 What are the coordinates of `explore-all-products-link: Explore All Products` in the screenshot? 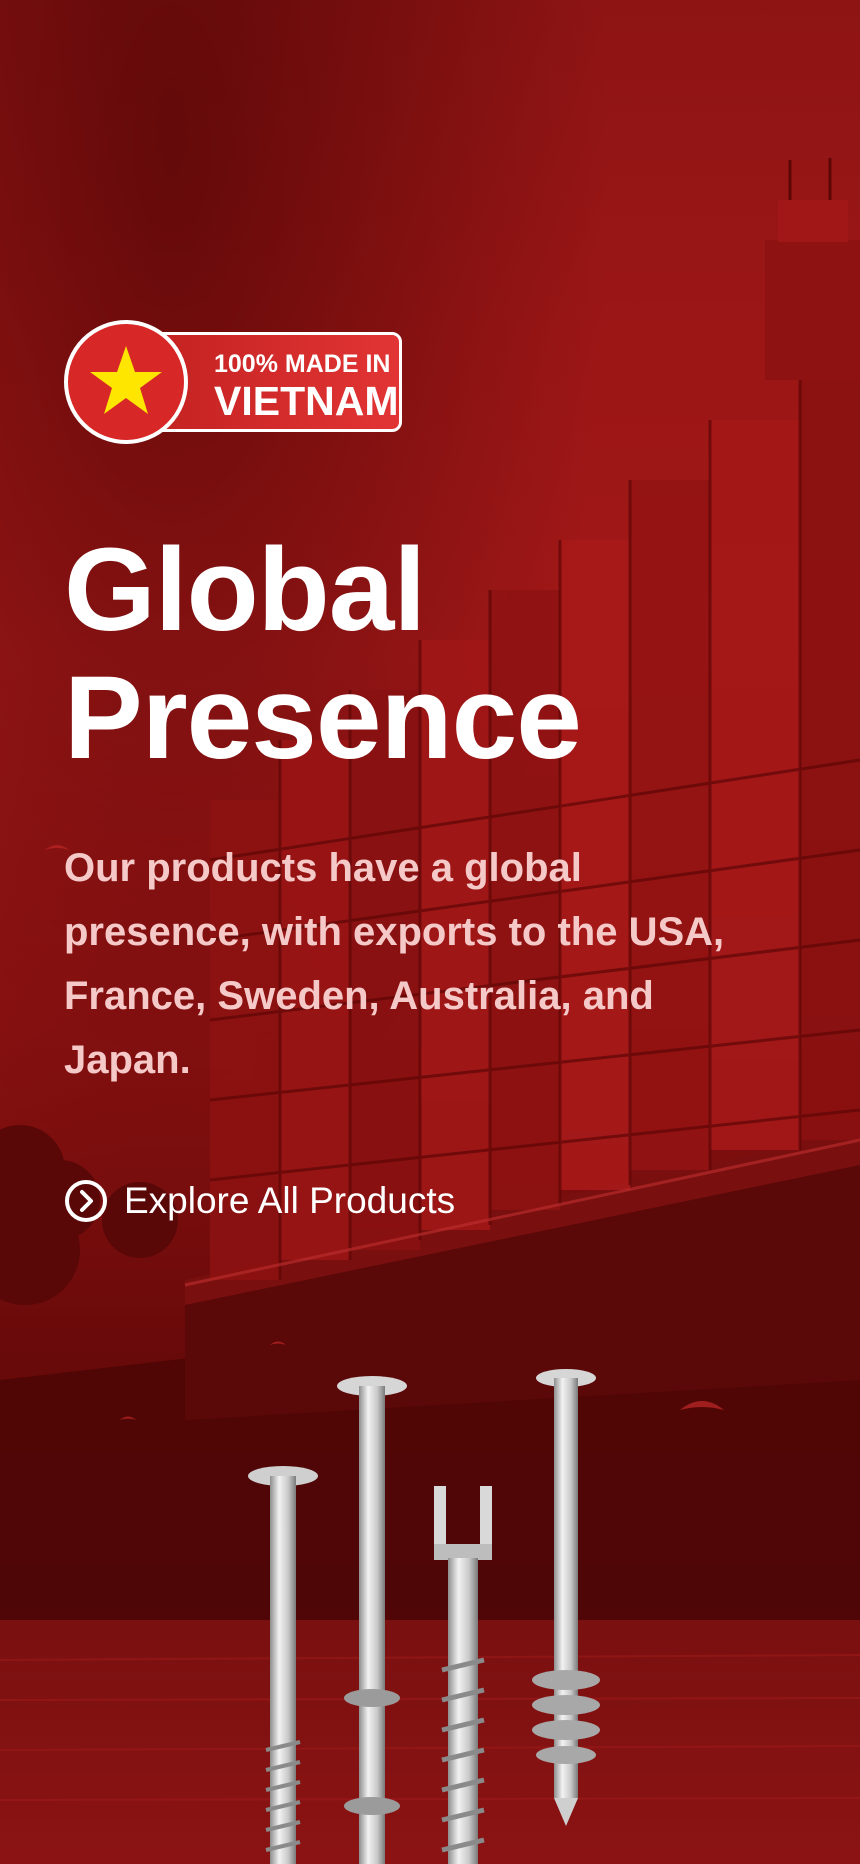 It's located at (259, 1201).